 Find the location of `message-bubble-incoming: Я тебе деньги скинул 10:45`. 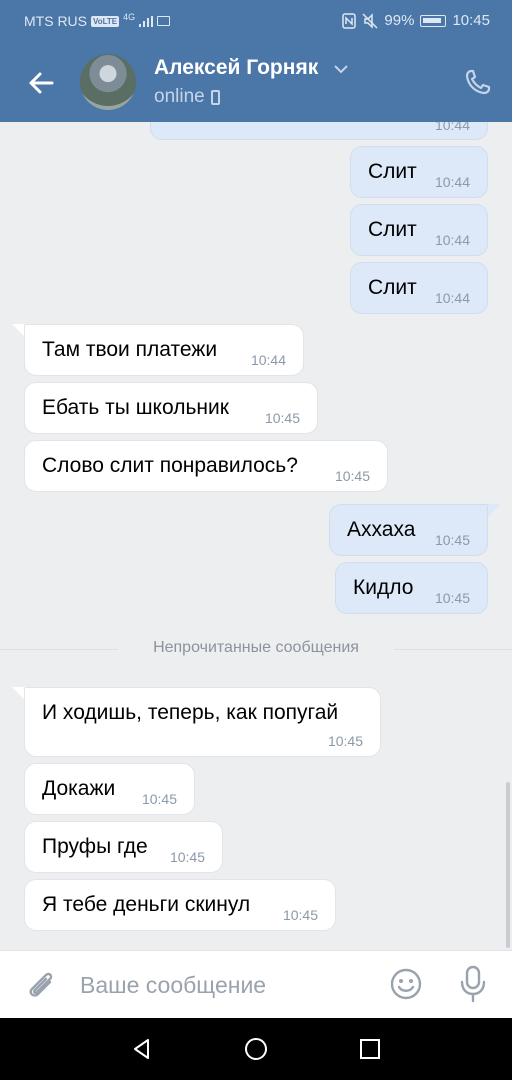

message-bubble-incoming: Я тебе деньги скинул 10:45 is located at coordinates (180, 905).